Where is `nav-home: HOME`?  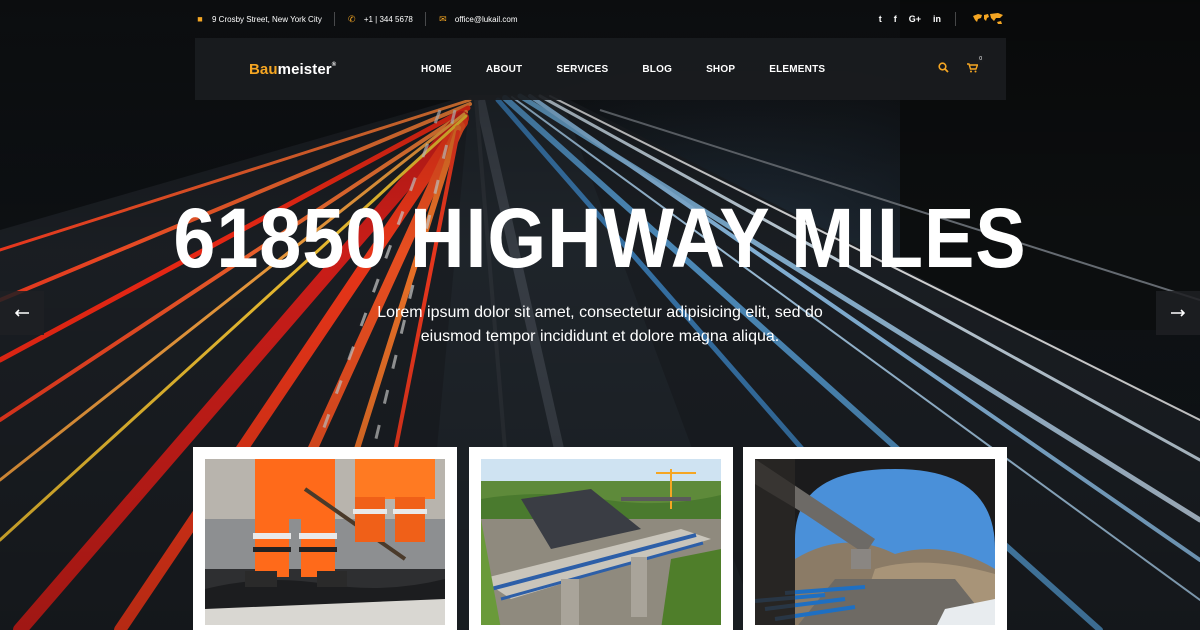
nav-home: HOME is located at coordinates (436, 69).